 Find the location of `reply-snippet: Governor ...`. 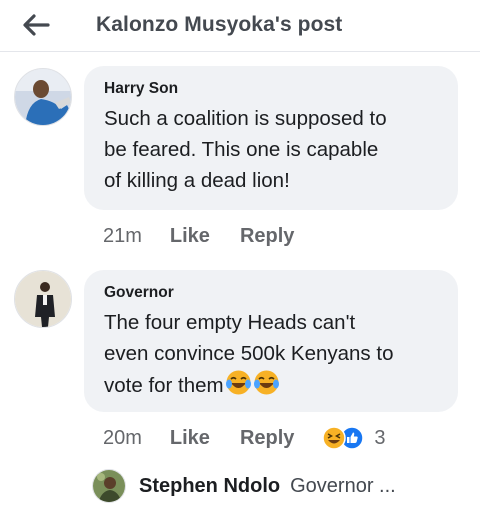

reply-snippet: Governor ... is located at coordinates (343, 486).